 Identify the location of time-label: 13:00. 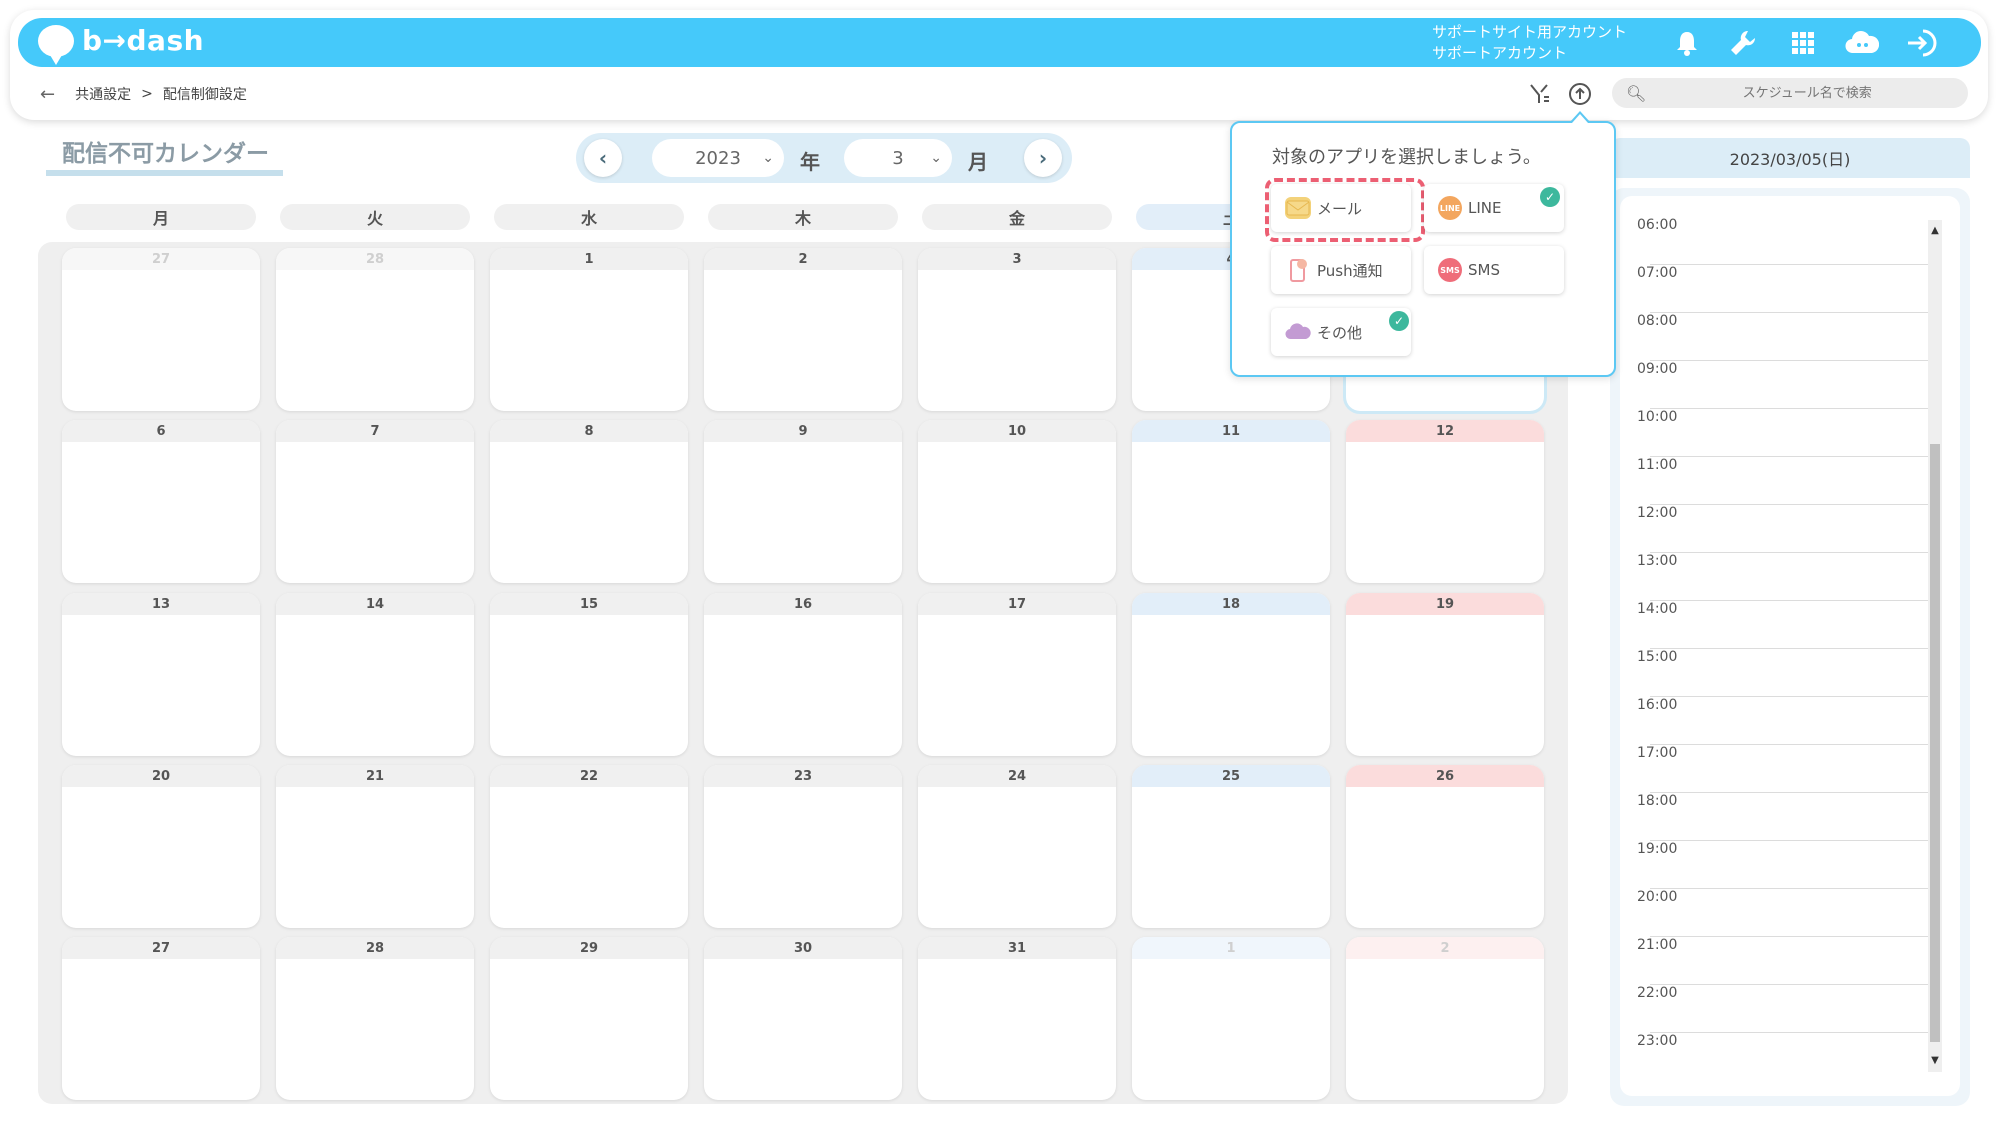
(1657, 561).